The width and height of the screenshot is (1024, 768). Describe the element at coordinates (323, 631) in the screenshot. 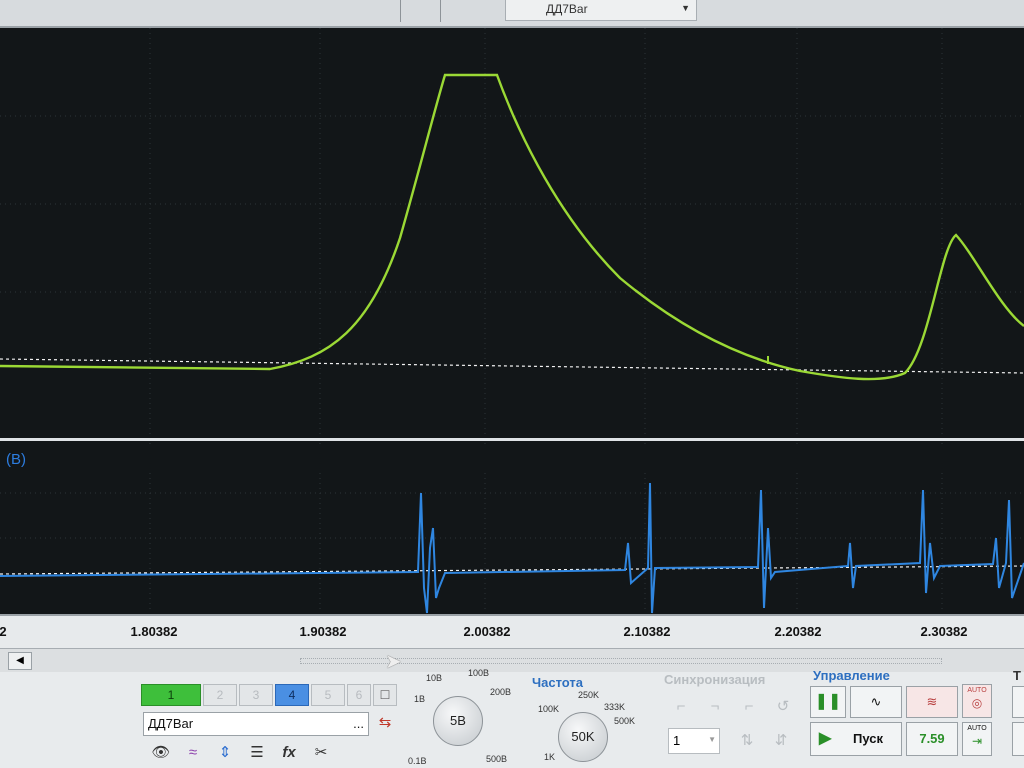

I see `time-tick-label: 1.90382` at that location.